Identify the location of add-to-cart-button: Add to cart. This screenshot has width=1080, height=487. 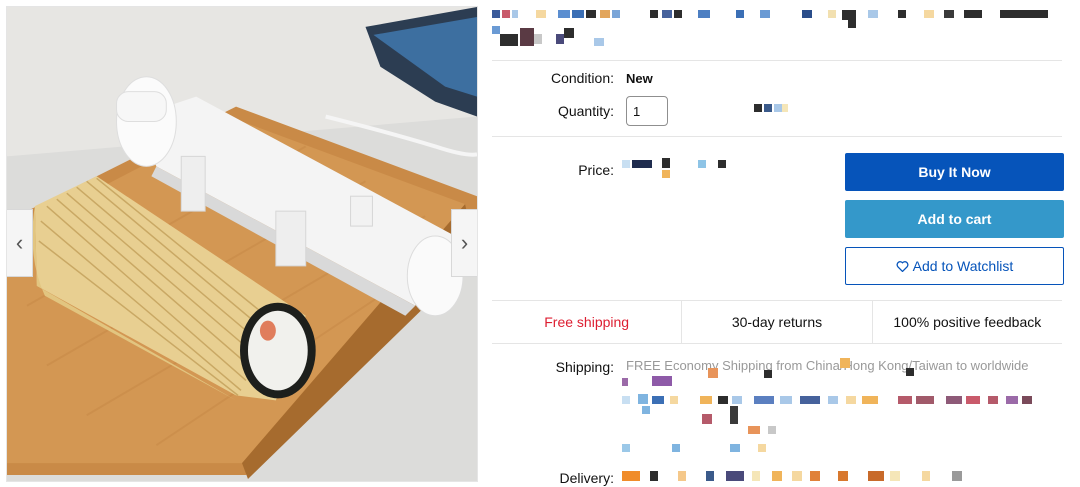
(954, 219).